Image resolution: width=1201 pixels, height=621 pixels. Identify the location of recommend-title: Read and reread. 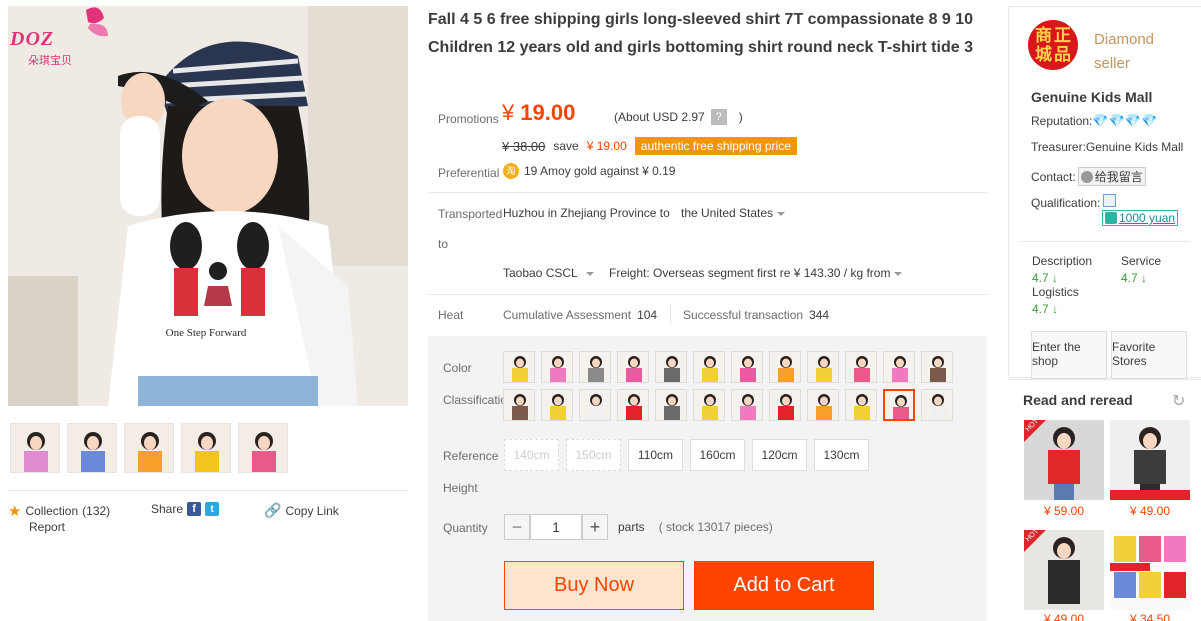
(1078, 400).